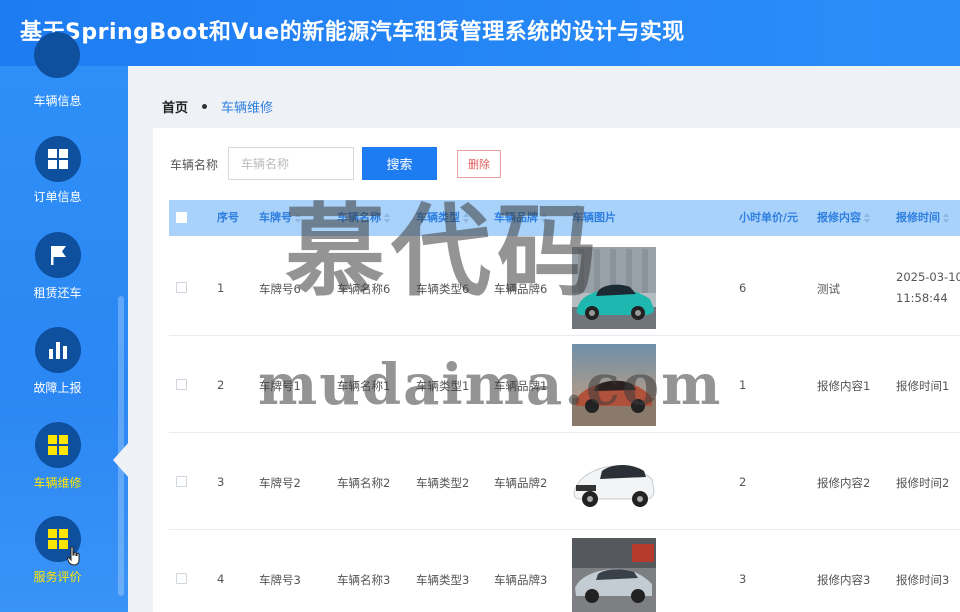 This screenshot has height=612, width=960. I want to click on sidebar-item-label: 租赁还车, so click(57, 293).